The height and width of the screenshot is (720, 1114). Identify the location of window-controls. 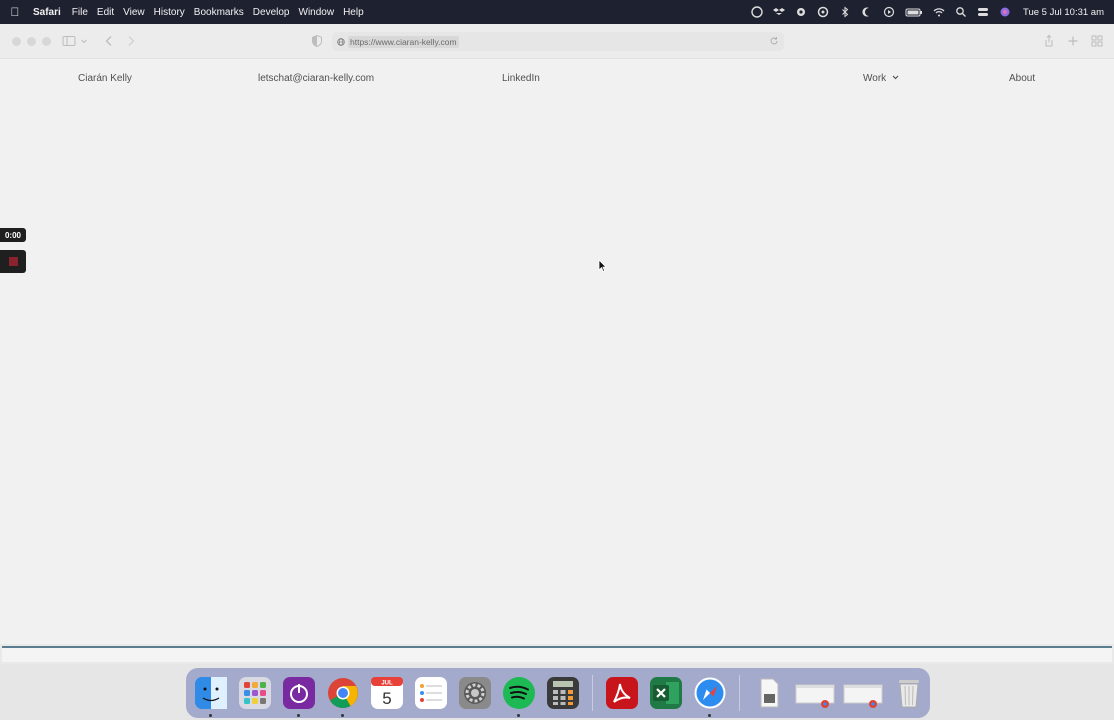
(31, 41).